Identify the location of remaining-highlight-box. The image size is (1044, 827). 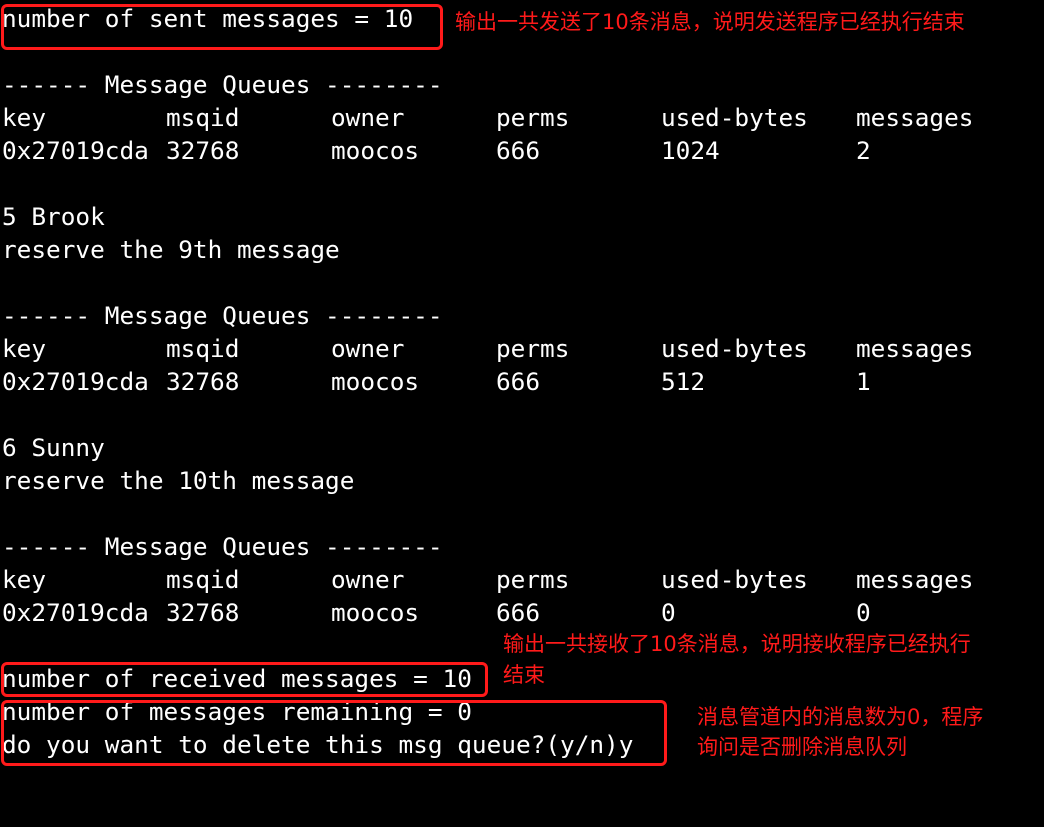
(334, 733).